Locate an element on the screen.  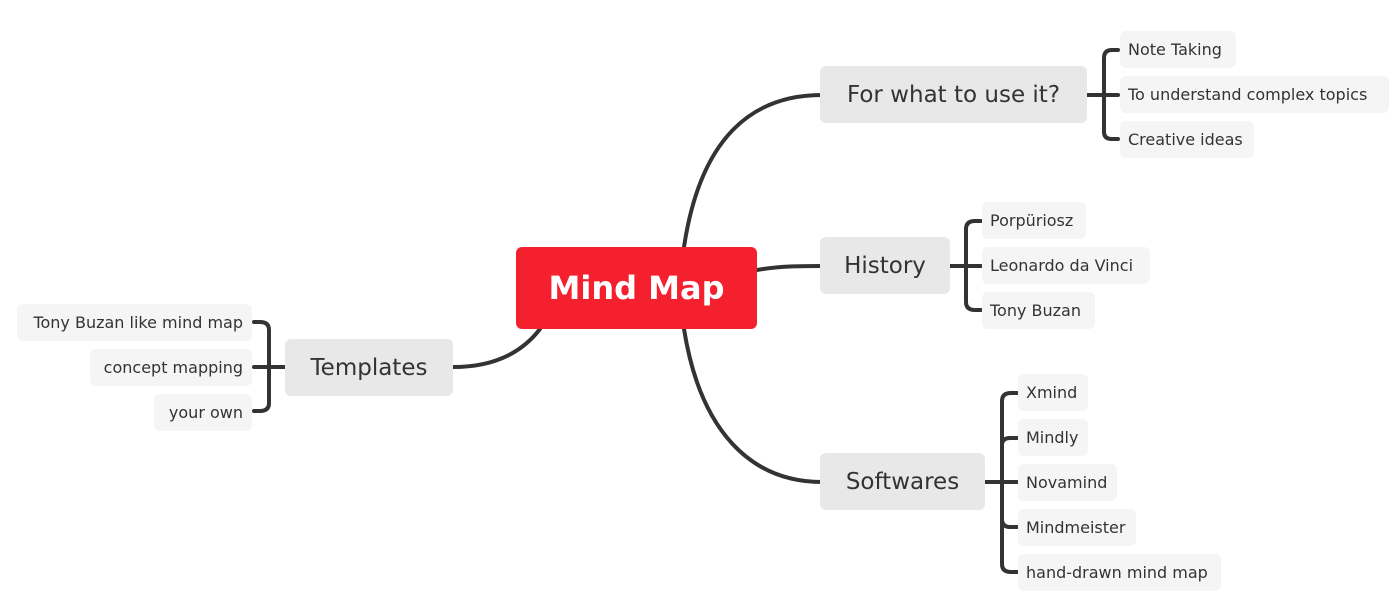
subtopic-xmind: Xmind is located at coordinates (1053, 392).